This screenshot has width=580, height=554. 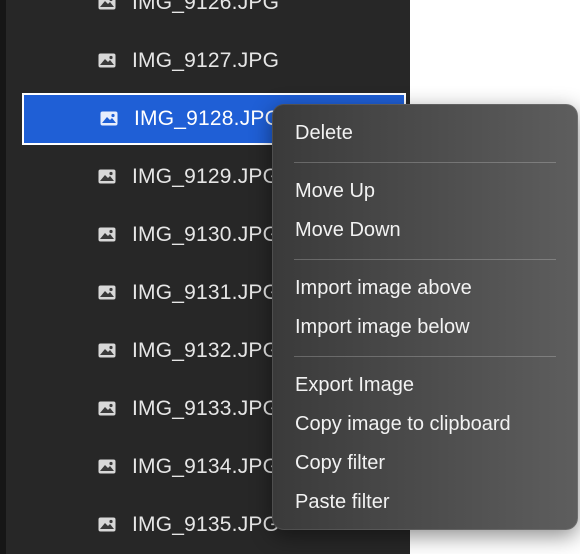 What do you see at coordinates (206, 176) in the screenshot?
I see `file-name: IMG_9129.JPG` at bounding box center [206, 176].